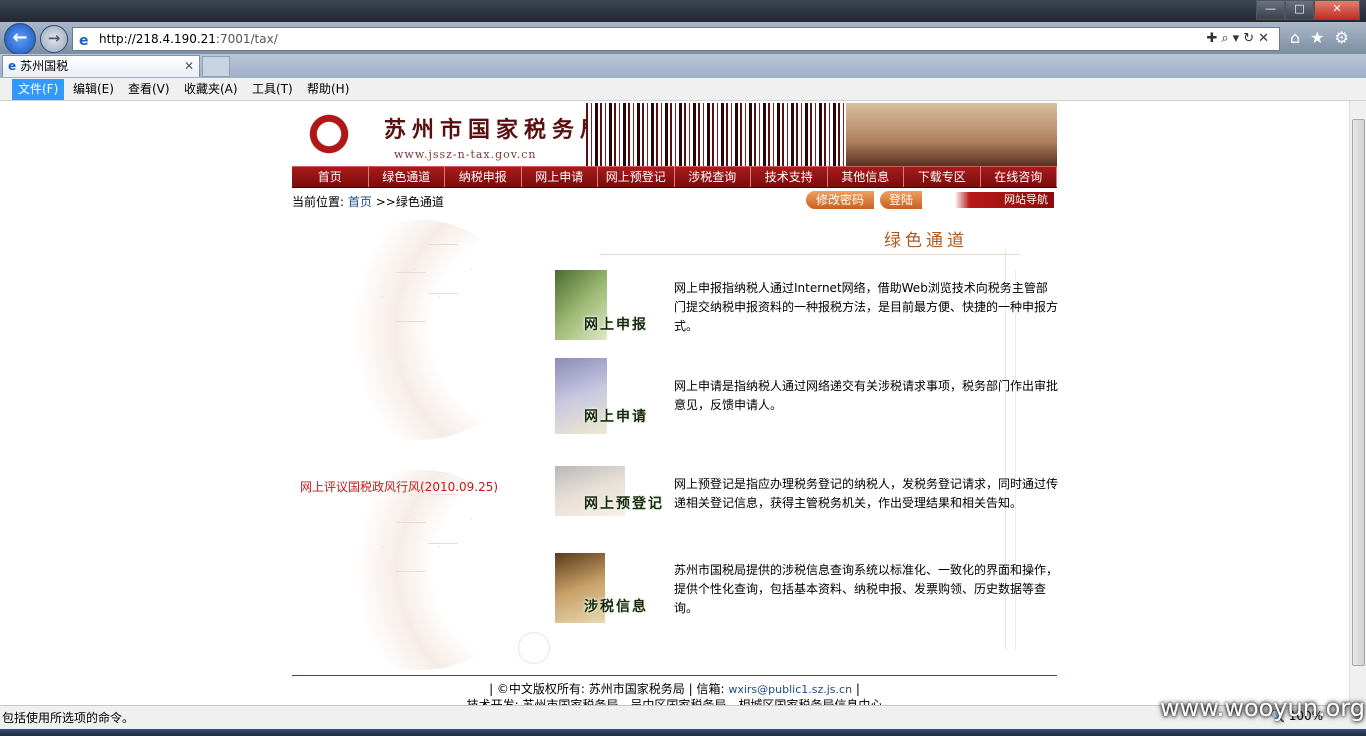  Describe the element at coordinates (1358, 392) in the screenshot. I see `scrollbar-thumb` at that location.